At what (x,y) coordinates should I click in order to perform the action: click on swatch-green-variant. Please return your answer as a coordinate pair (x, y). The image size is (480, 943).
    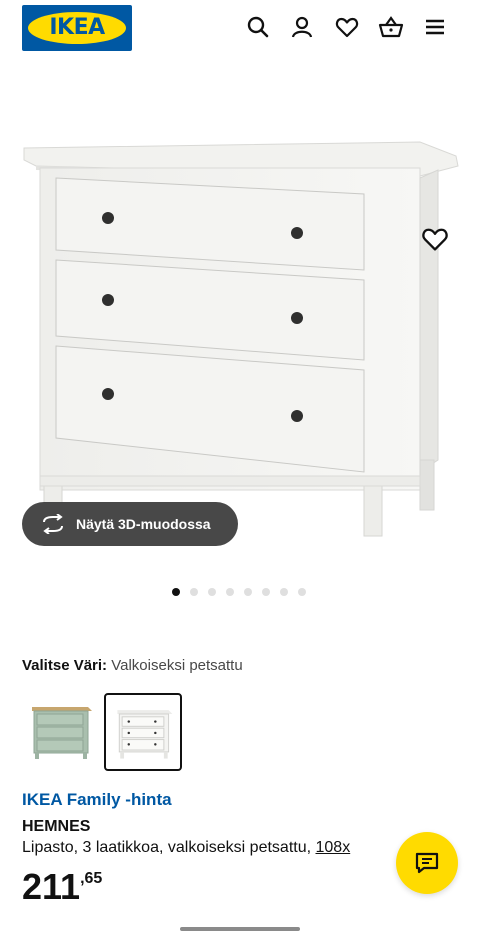
    Looking at the image, I should click on (61, 732).